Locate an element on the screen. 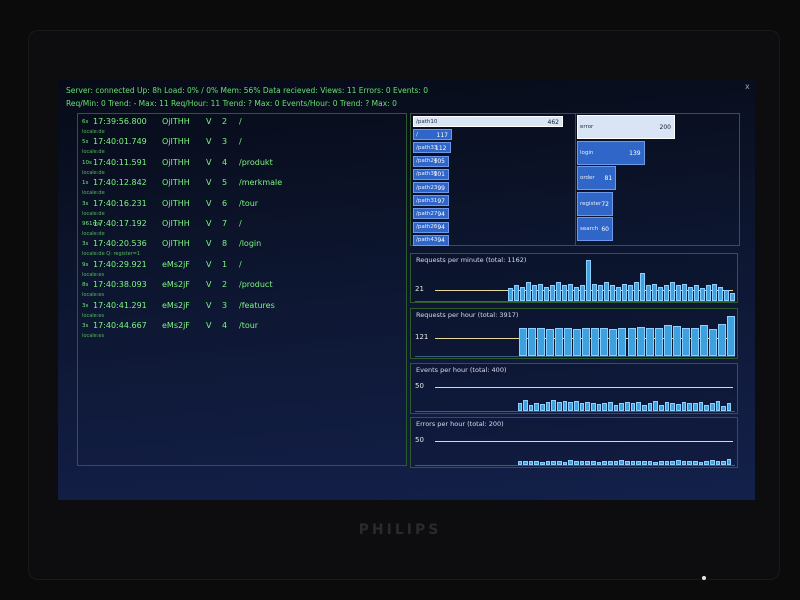 This screenshot has height=600, width=800. paths-bar: /path33 112 is located at coordinates (432, 148).